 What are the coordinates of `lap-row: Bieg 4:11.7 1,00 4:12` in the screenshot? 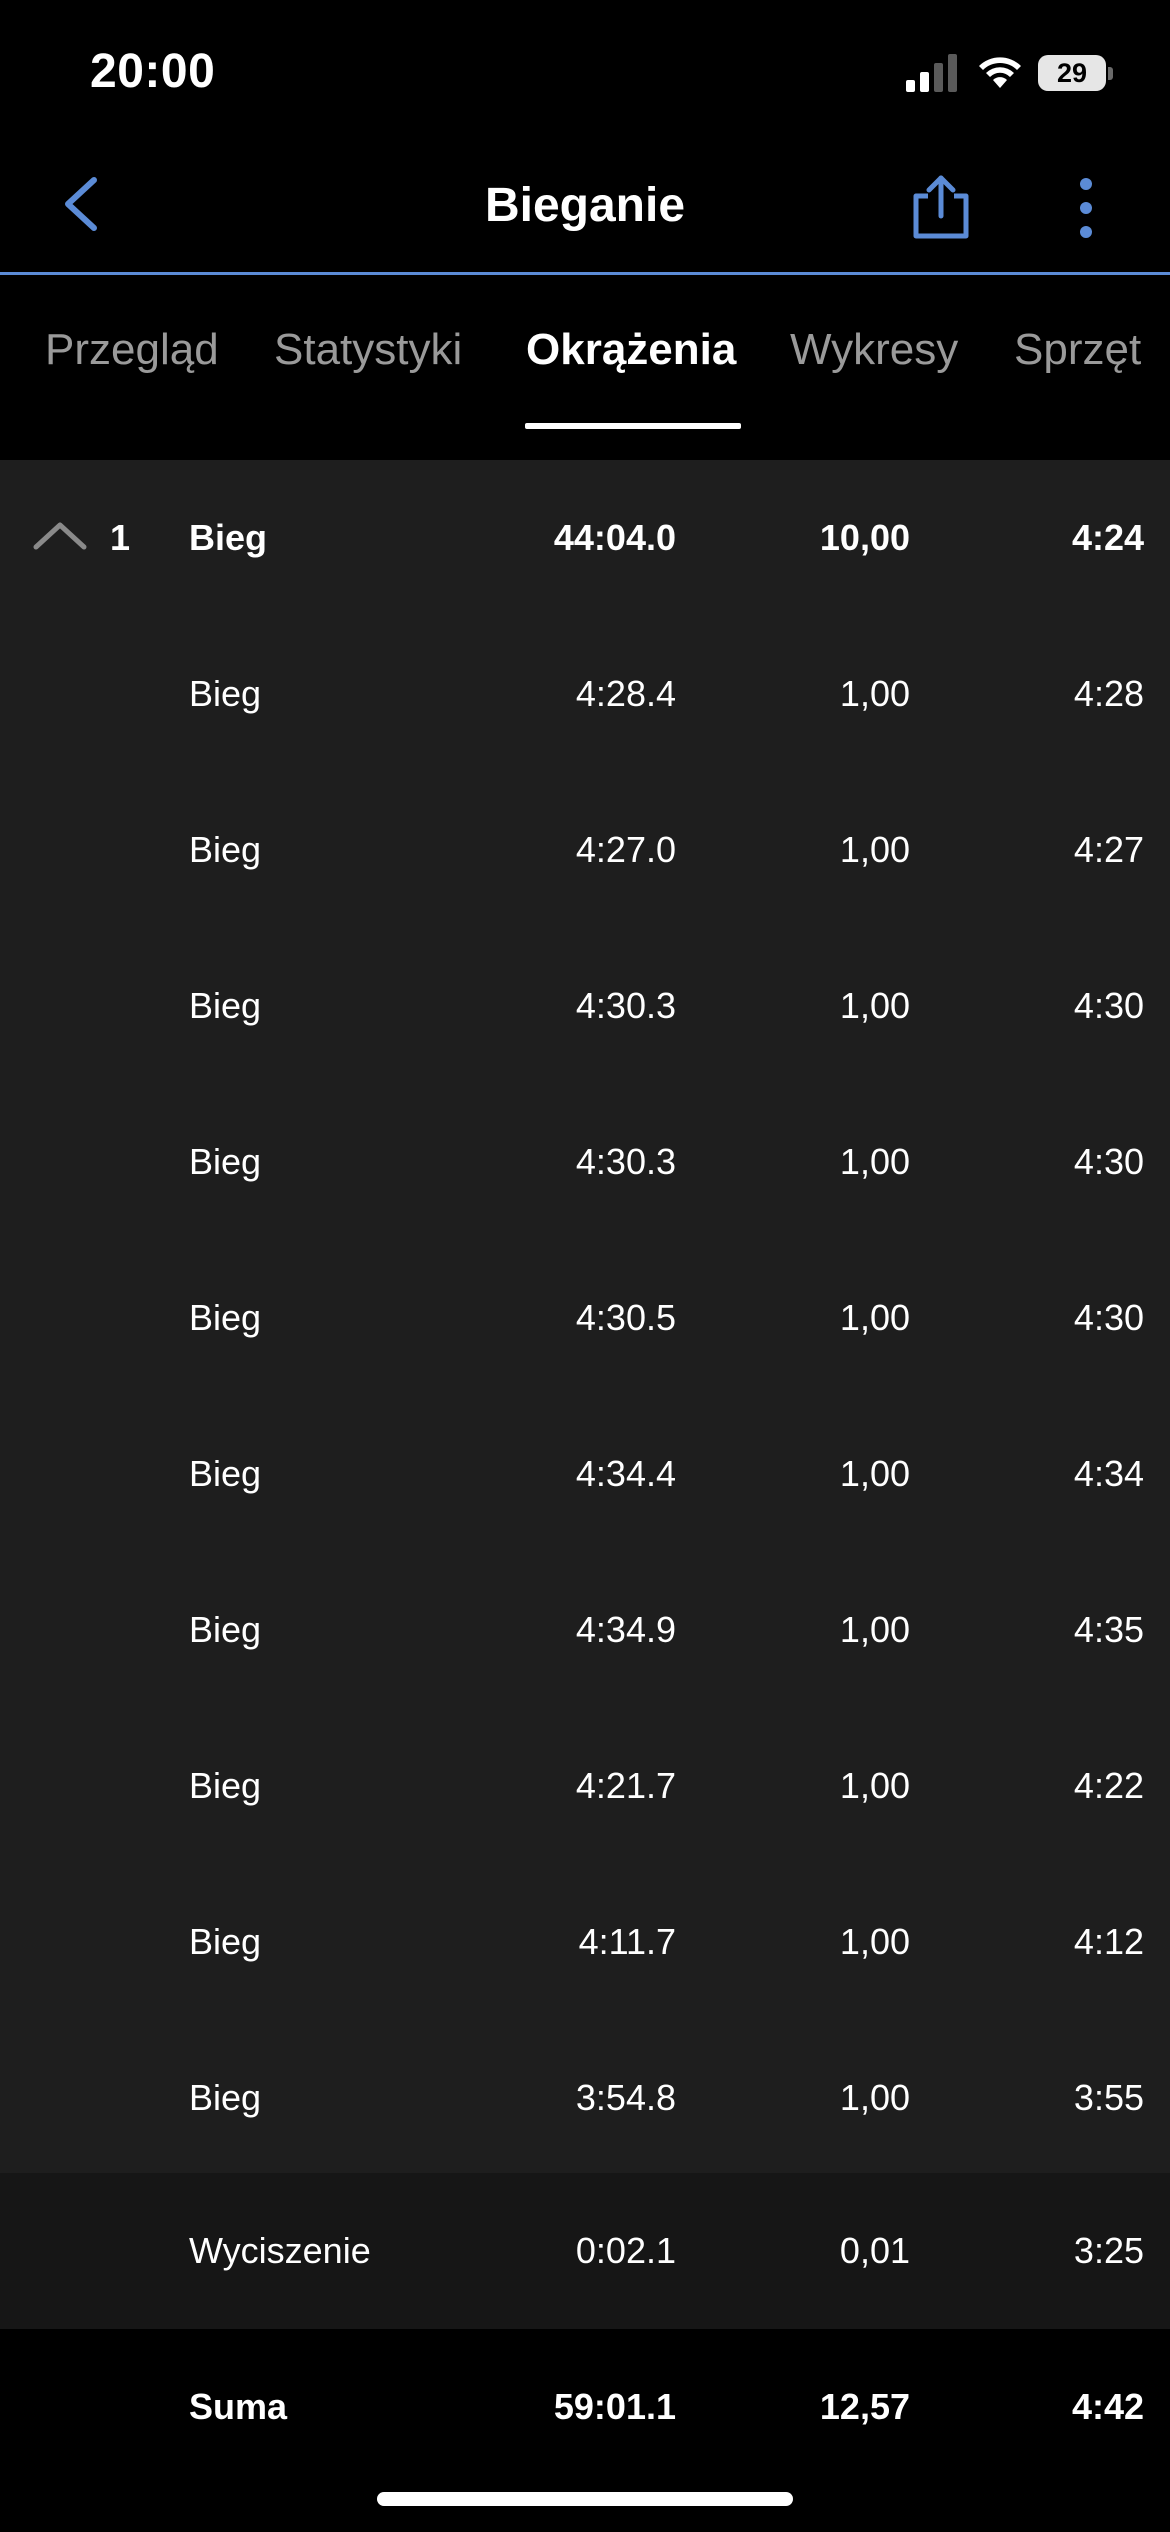 It's located at (585, 1942).